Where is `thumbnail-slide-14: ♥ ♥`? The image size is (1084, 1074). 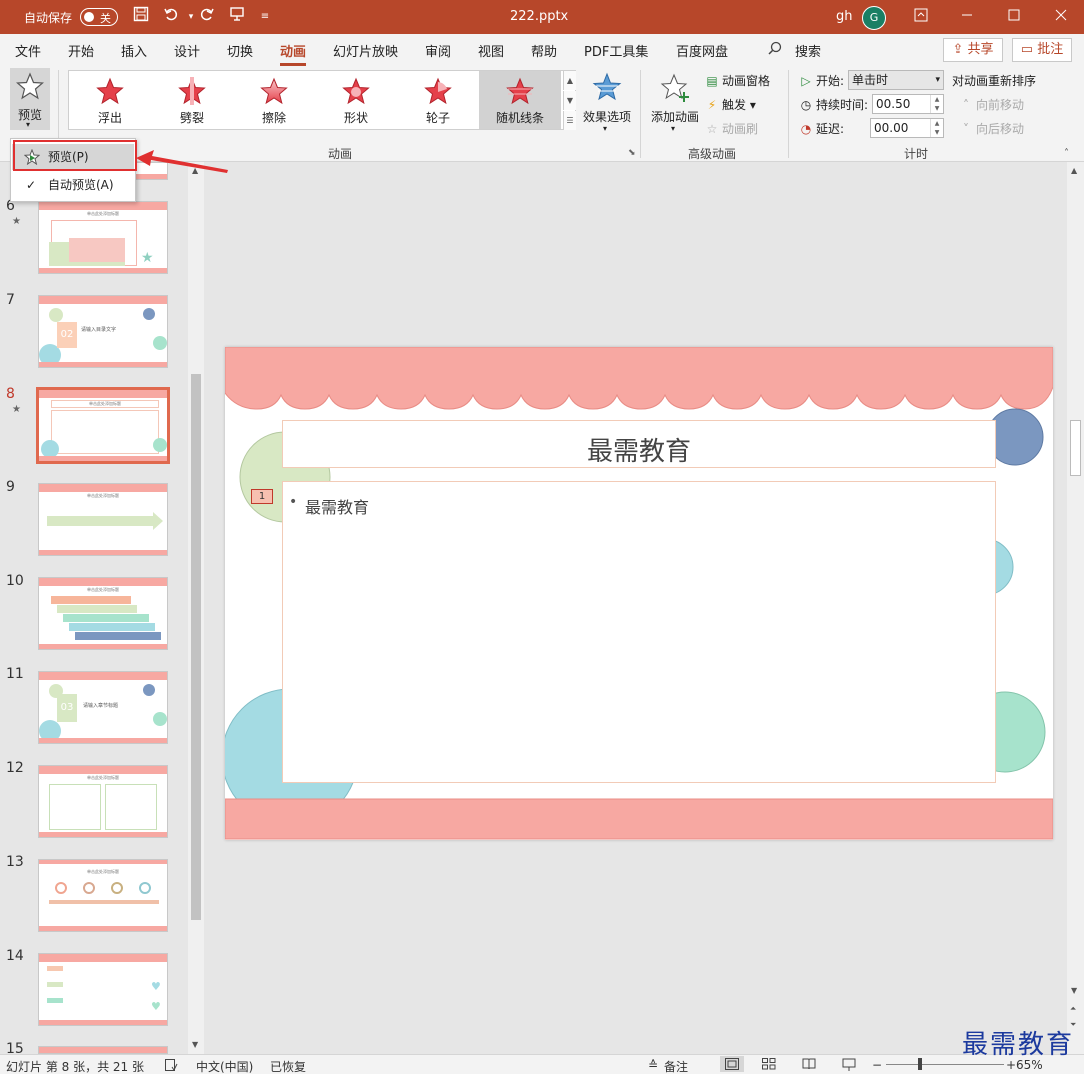
thumbnail-slide-14: ♥ ♥ is located at coordinates (103, 989).